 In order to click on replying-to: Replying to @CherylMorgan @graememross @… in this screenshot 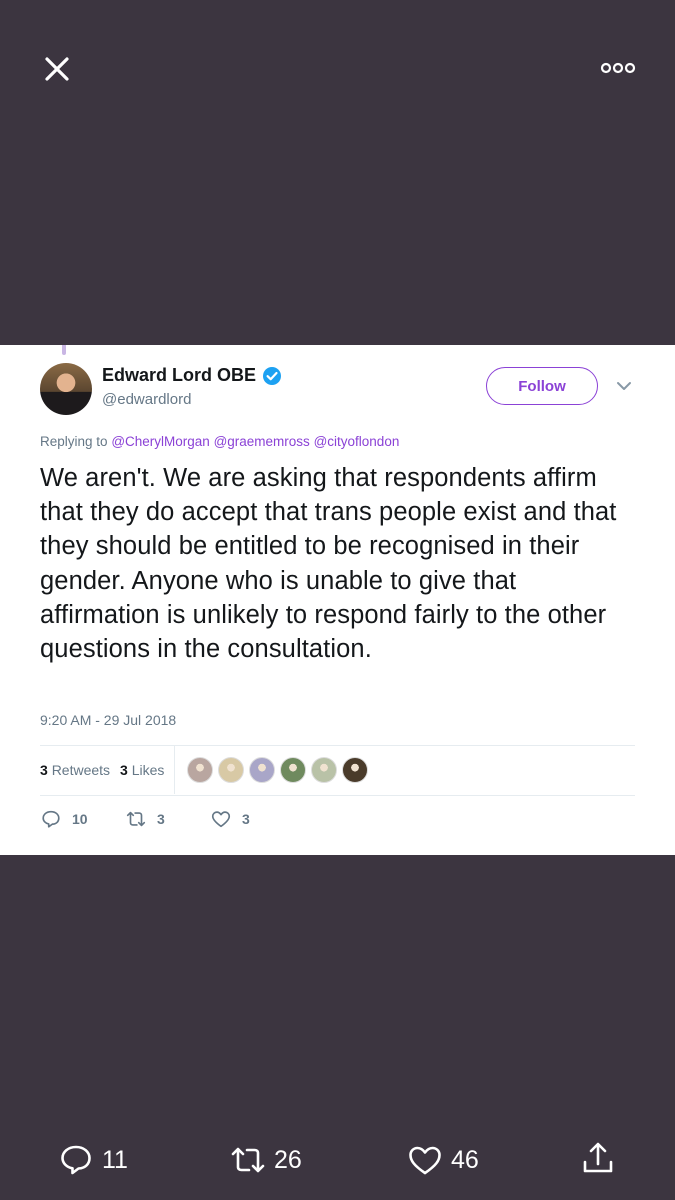, I will do `click(219, 441)`.